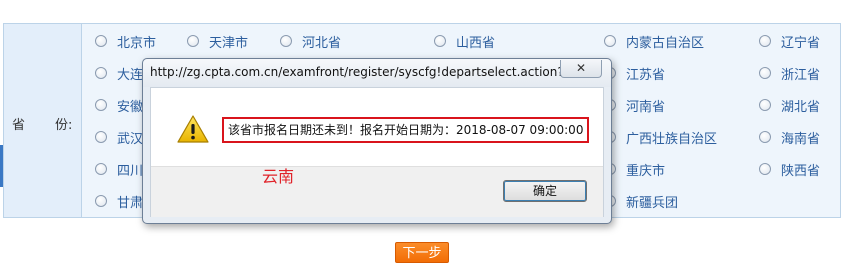  Describe the element at coordinates (19, 125) in the screenshot. I see `province-label-part1: 省` at that location.